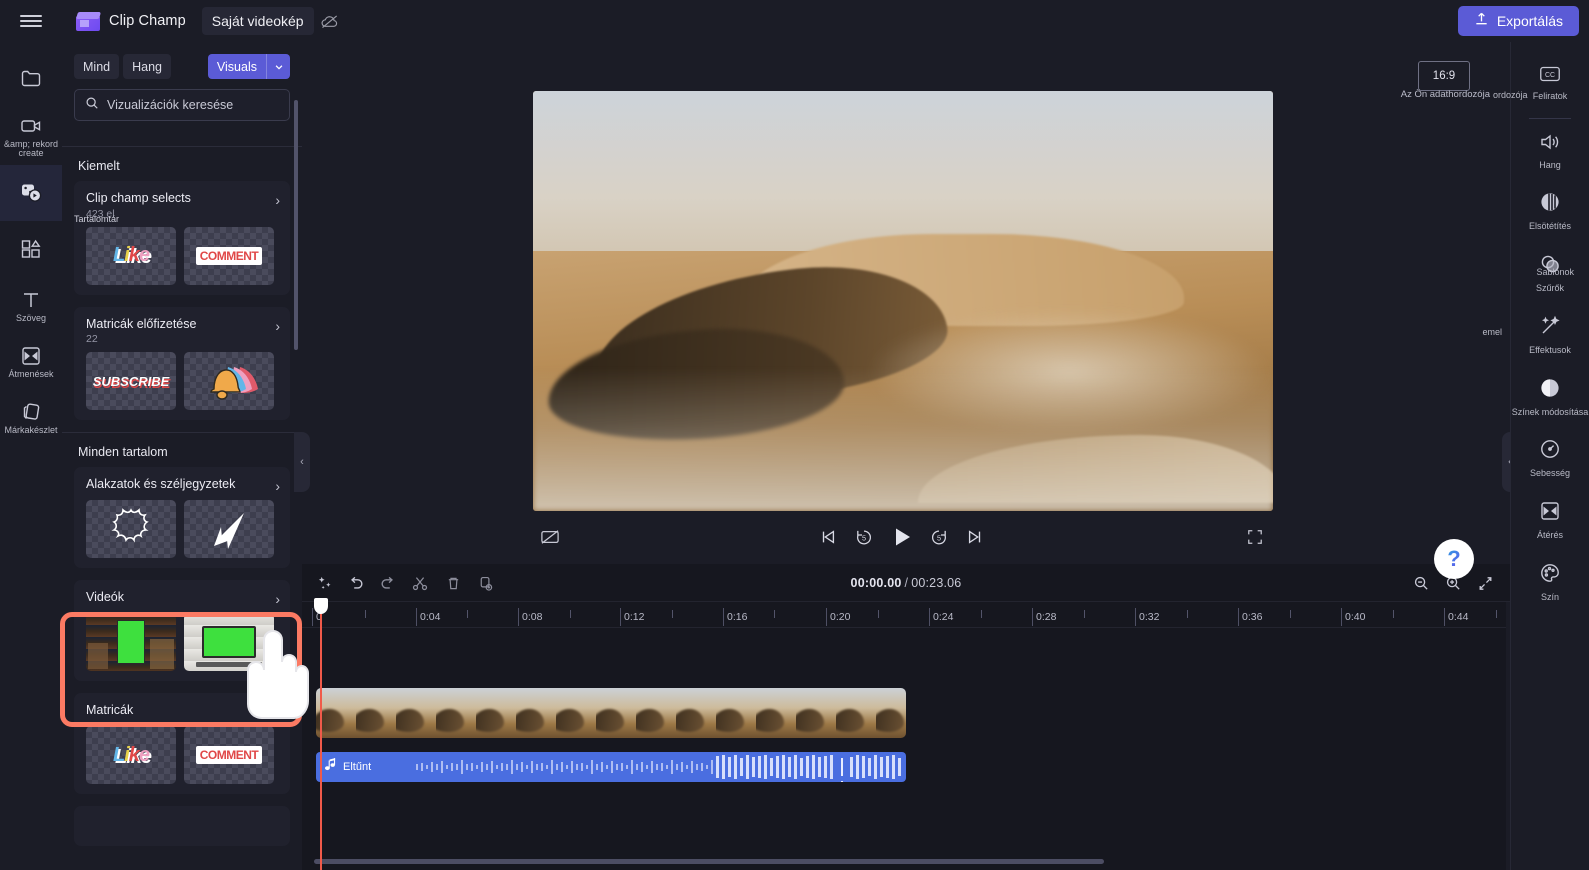  I want to click on redo-button, so click(388, 583).